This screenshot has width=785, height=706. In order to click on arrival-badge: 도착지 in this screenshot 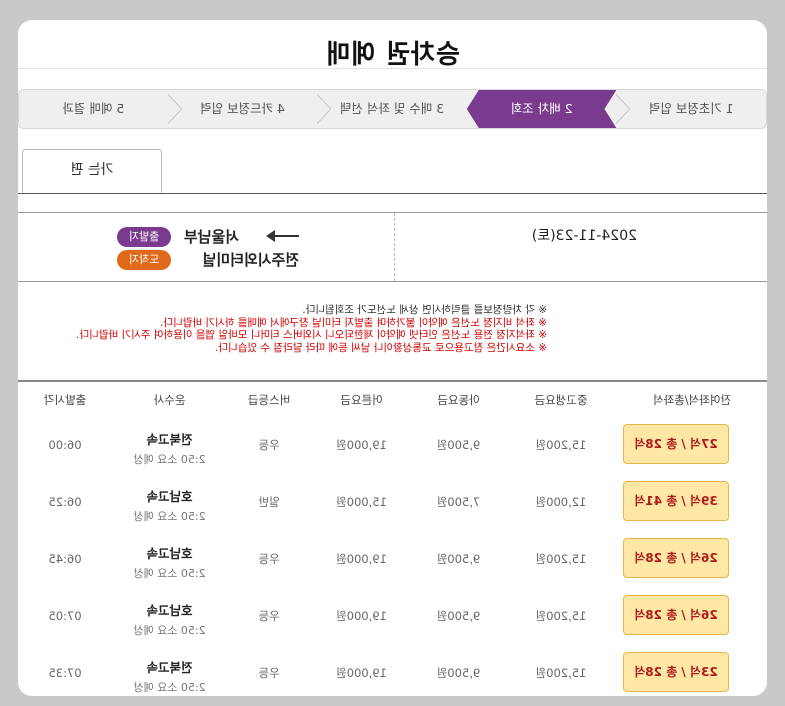, I will do `click(144, 260)`.